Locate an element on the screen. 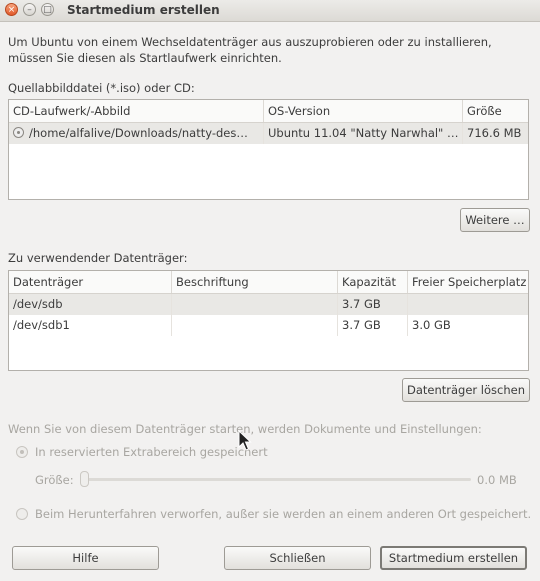  column-header-size: Größe is located at coordinates (495, 111).